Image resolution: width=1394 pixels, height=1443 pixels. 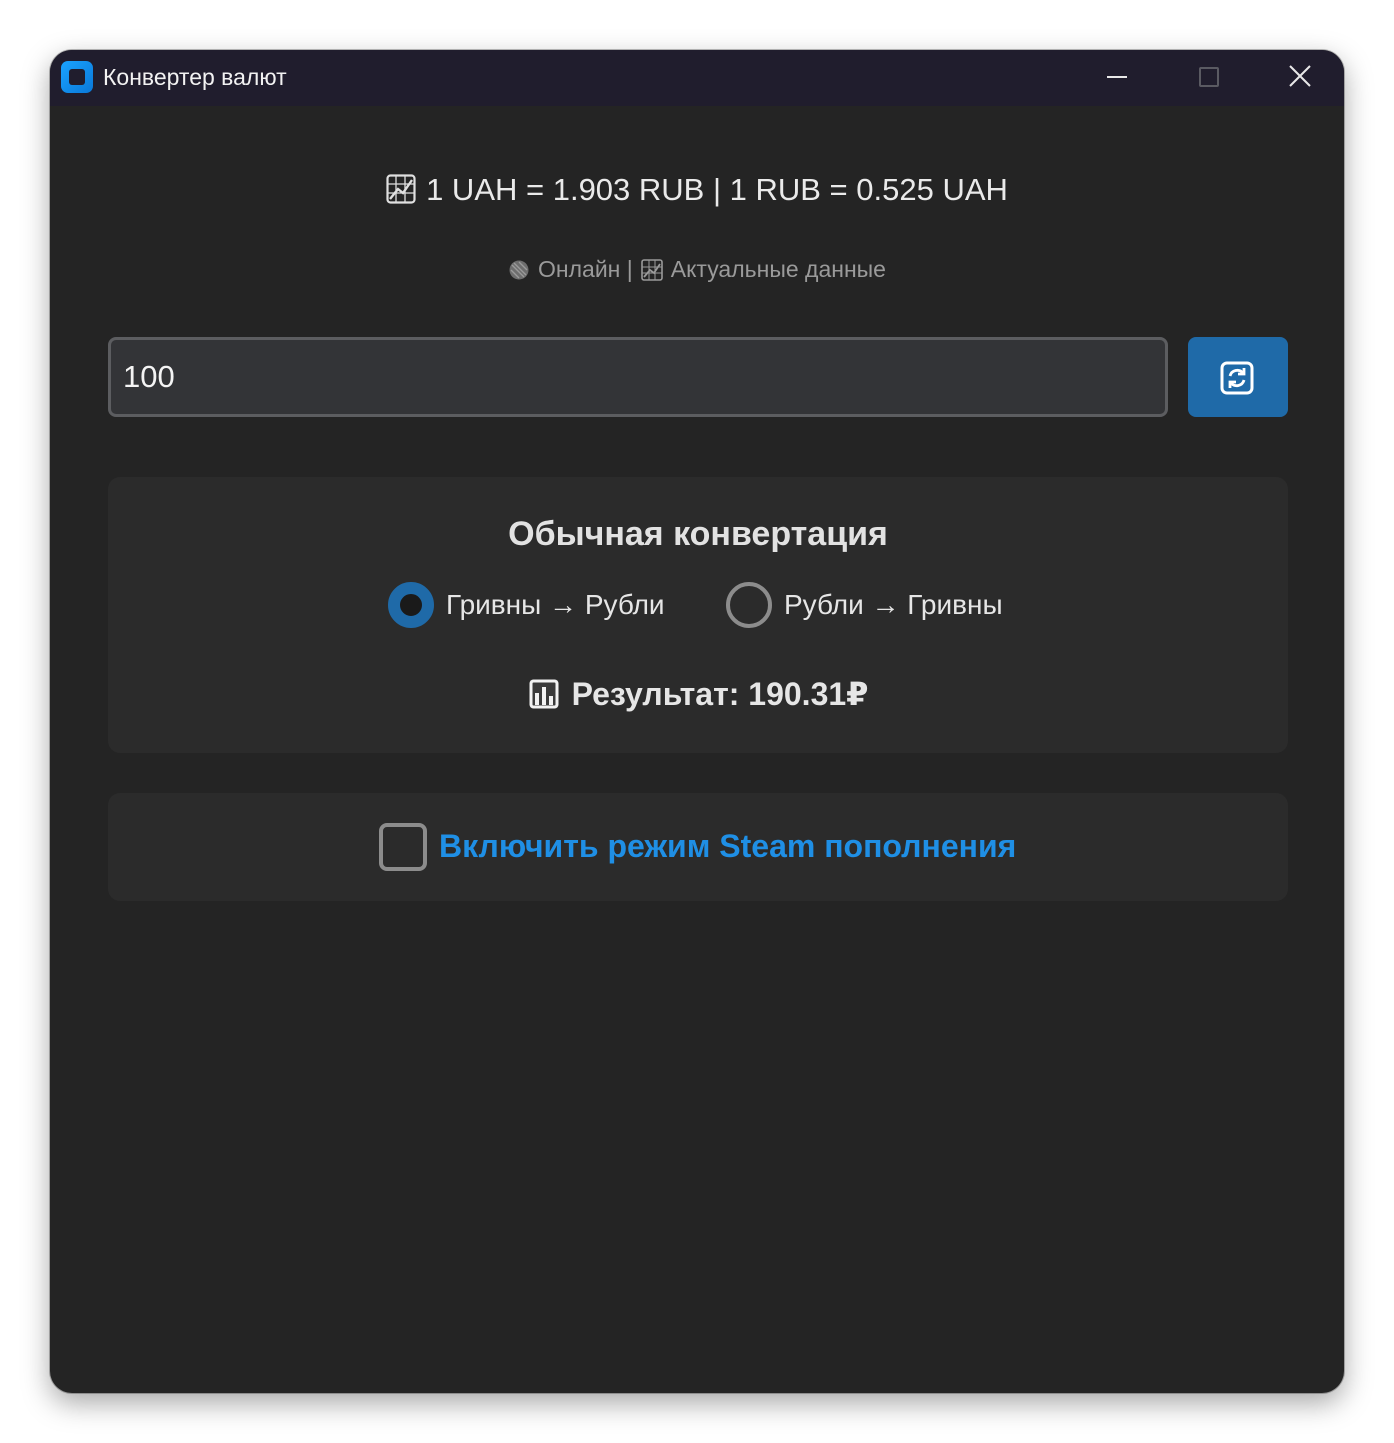 I want to click on online-status-label: Онлайн |, so click(x=585, y=269).